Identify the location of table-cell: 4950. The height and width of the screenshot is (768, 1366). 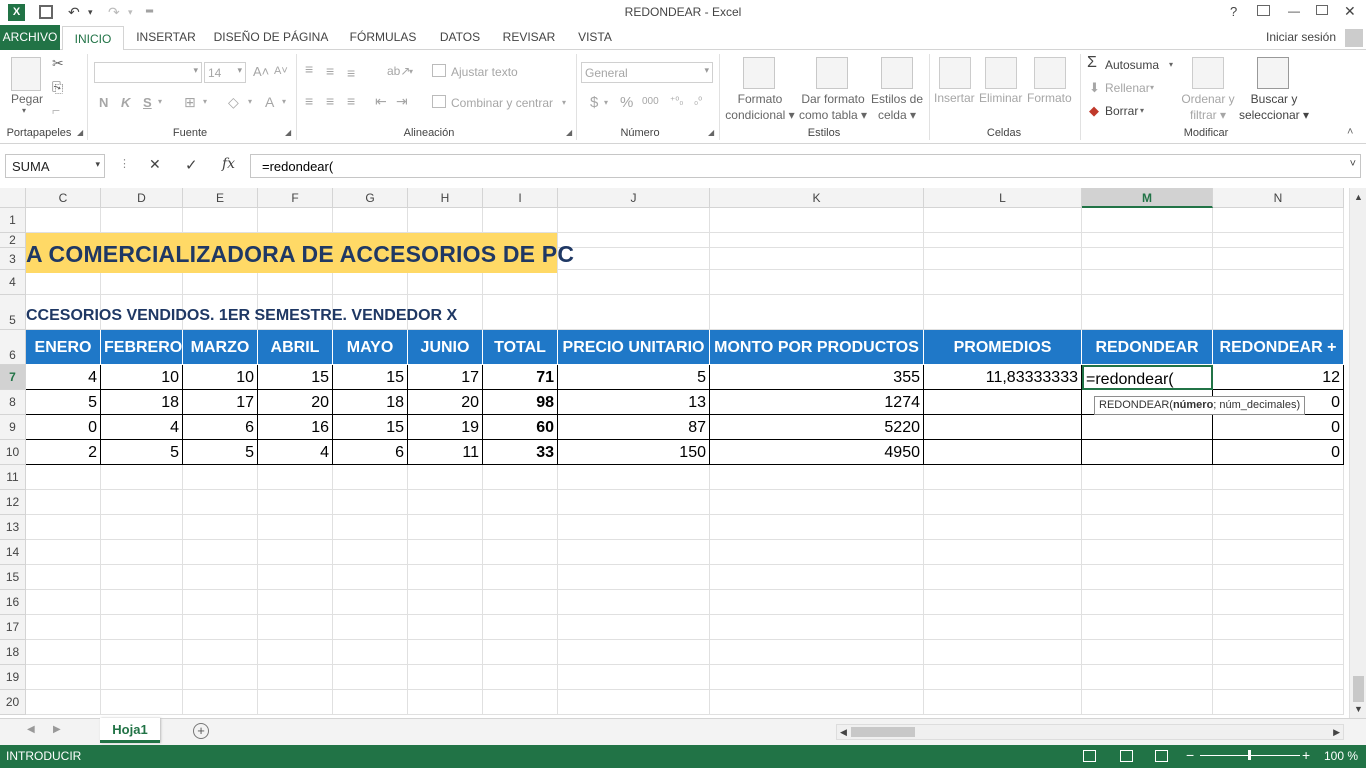
(817, 452).